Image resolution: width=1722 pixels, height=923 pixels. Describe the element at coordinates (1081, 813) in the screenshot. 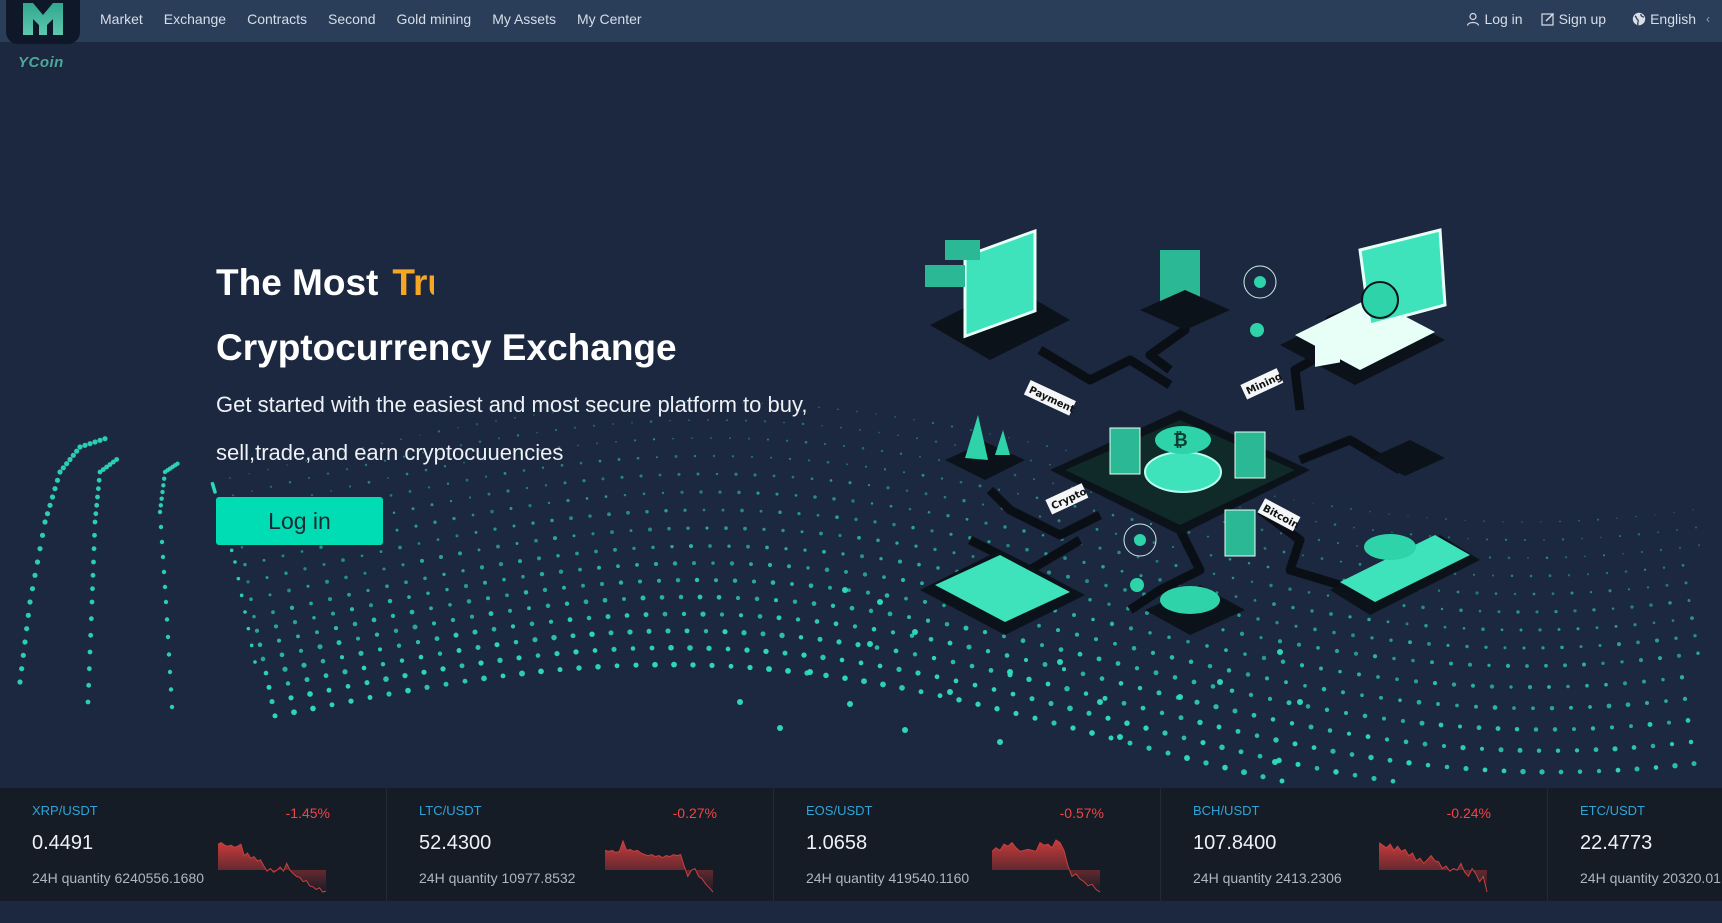

I see `ticker-change: -0.57%` at that location.